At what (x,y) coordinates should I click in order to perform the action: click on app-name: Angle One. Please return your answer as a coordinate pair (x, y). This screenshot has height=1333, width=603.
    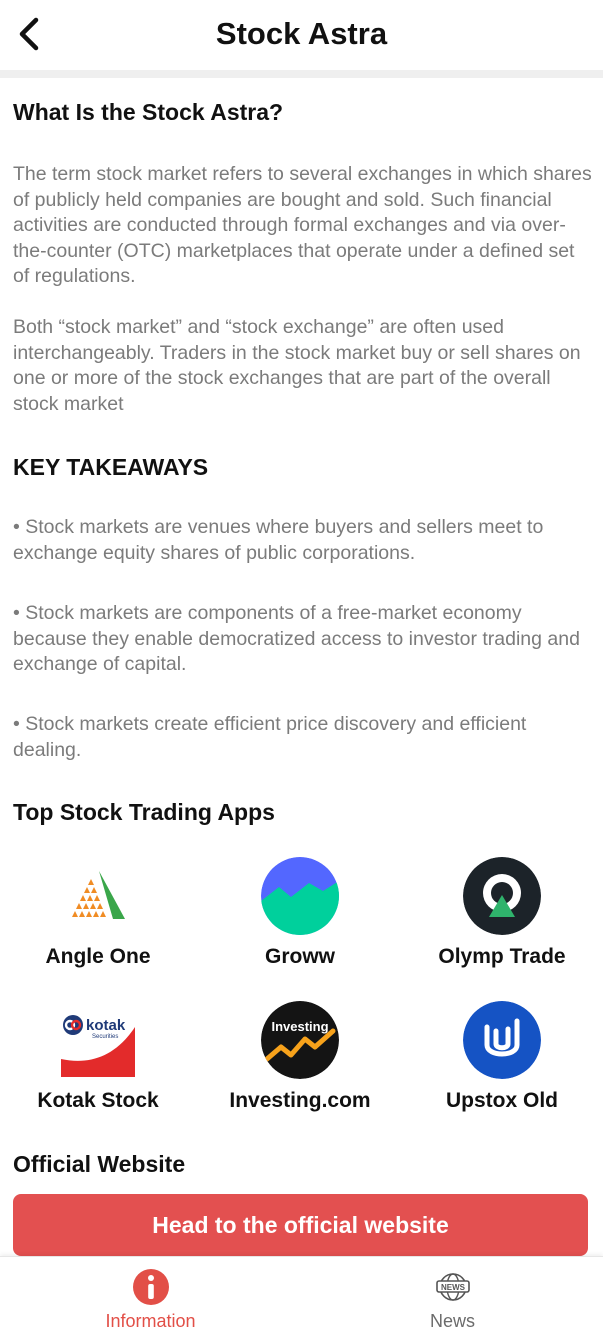
    Looking at the image, I should click on (98, 956).